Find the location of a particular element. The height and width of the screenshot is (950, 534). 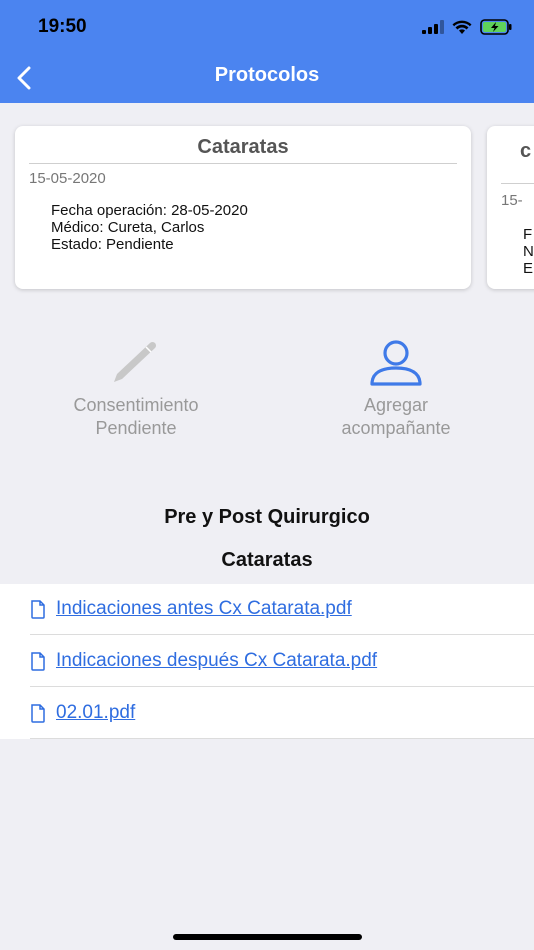

page-title: Protocolos is located at coordinates (267, 75).